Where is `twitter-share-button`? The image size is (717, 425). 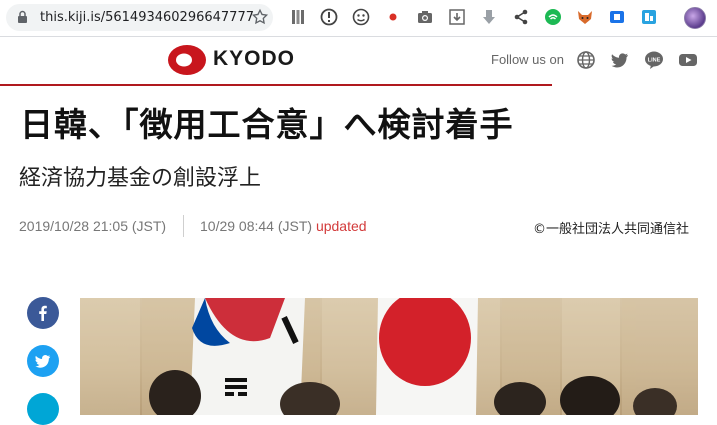
twitter-share-button is located at coordinates (43, 361).